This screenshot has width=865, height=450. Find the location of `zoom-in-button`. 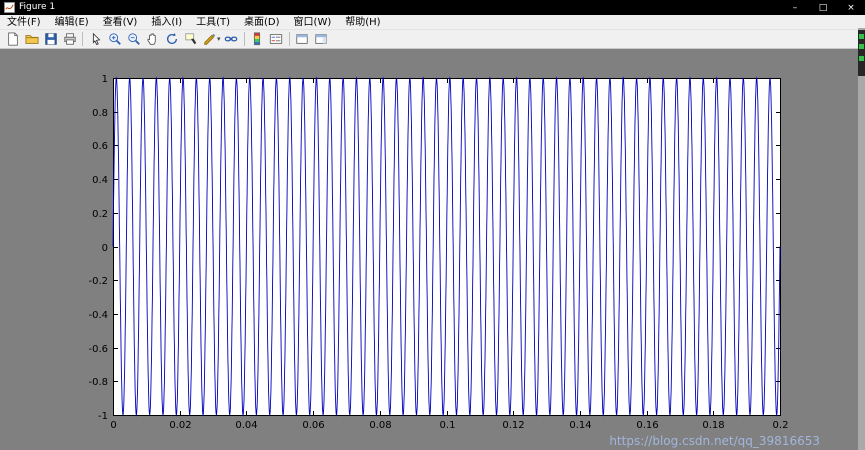

zoom-in-button is located at coordinates (114, 39).